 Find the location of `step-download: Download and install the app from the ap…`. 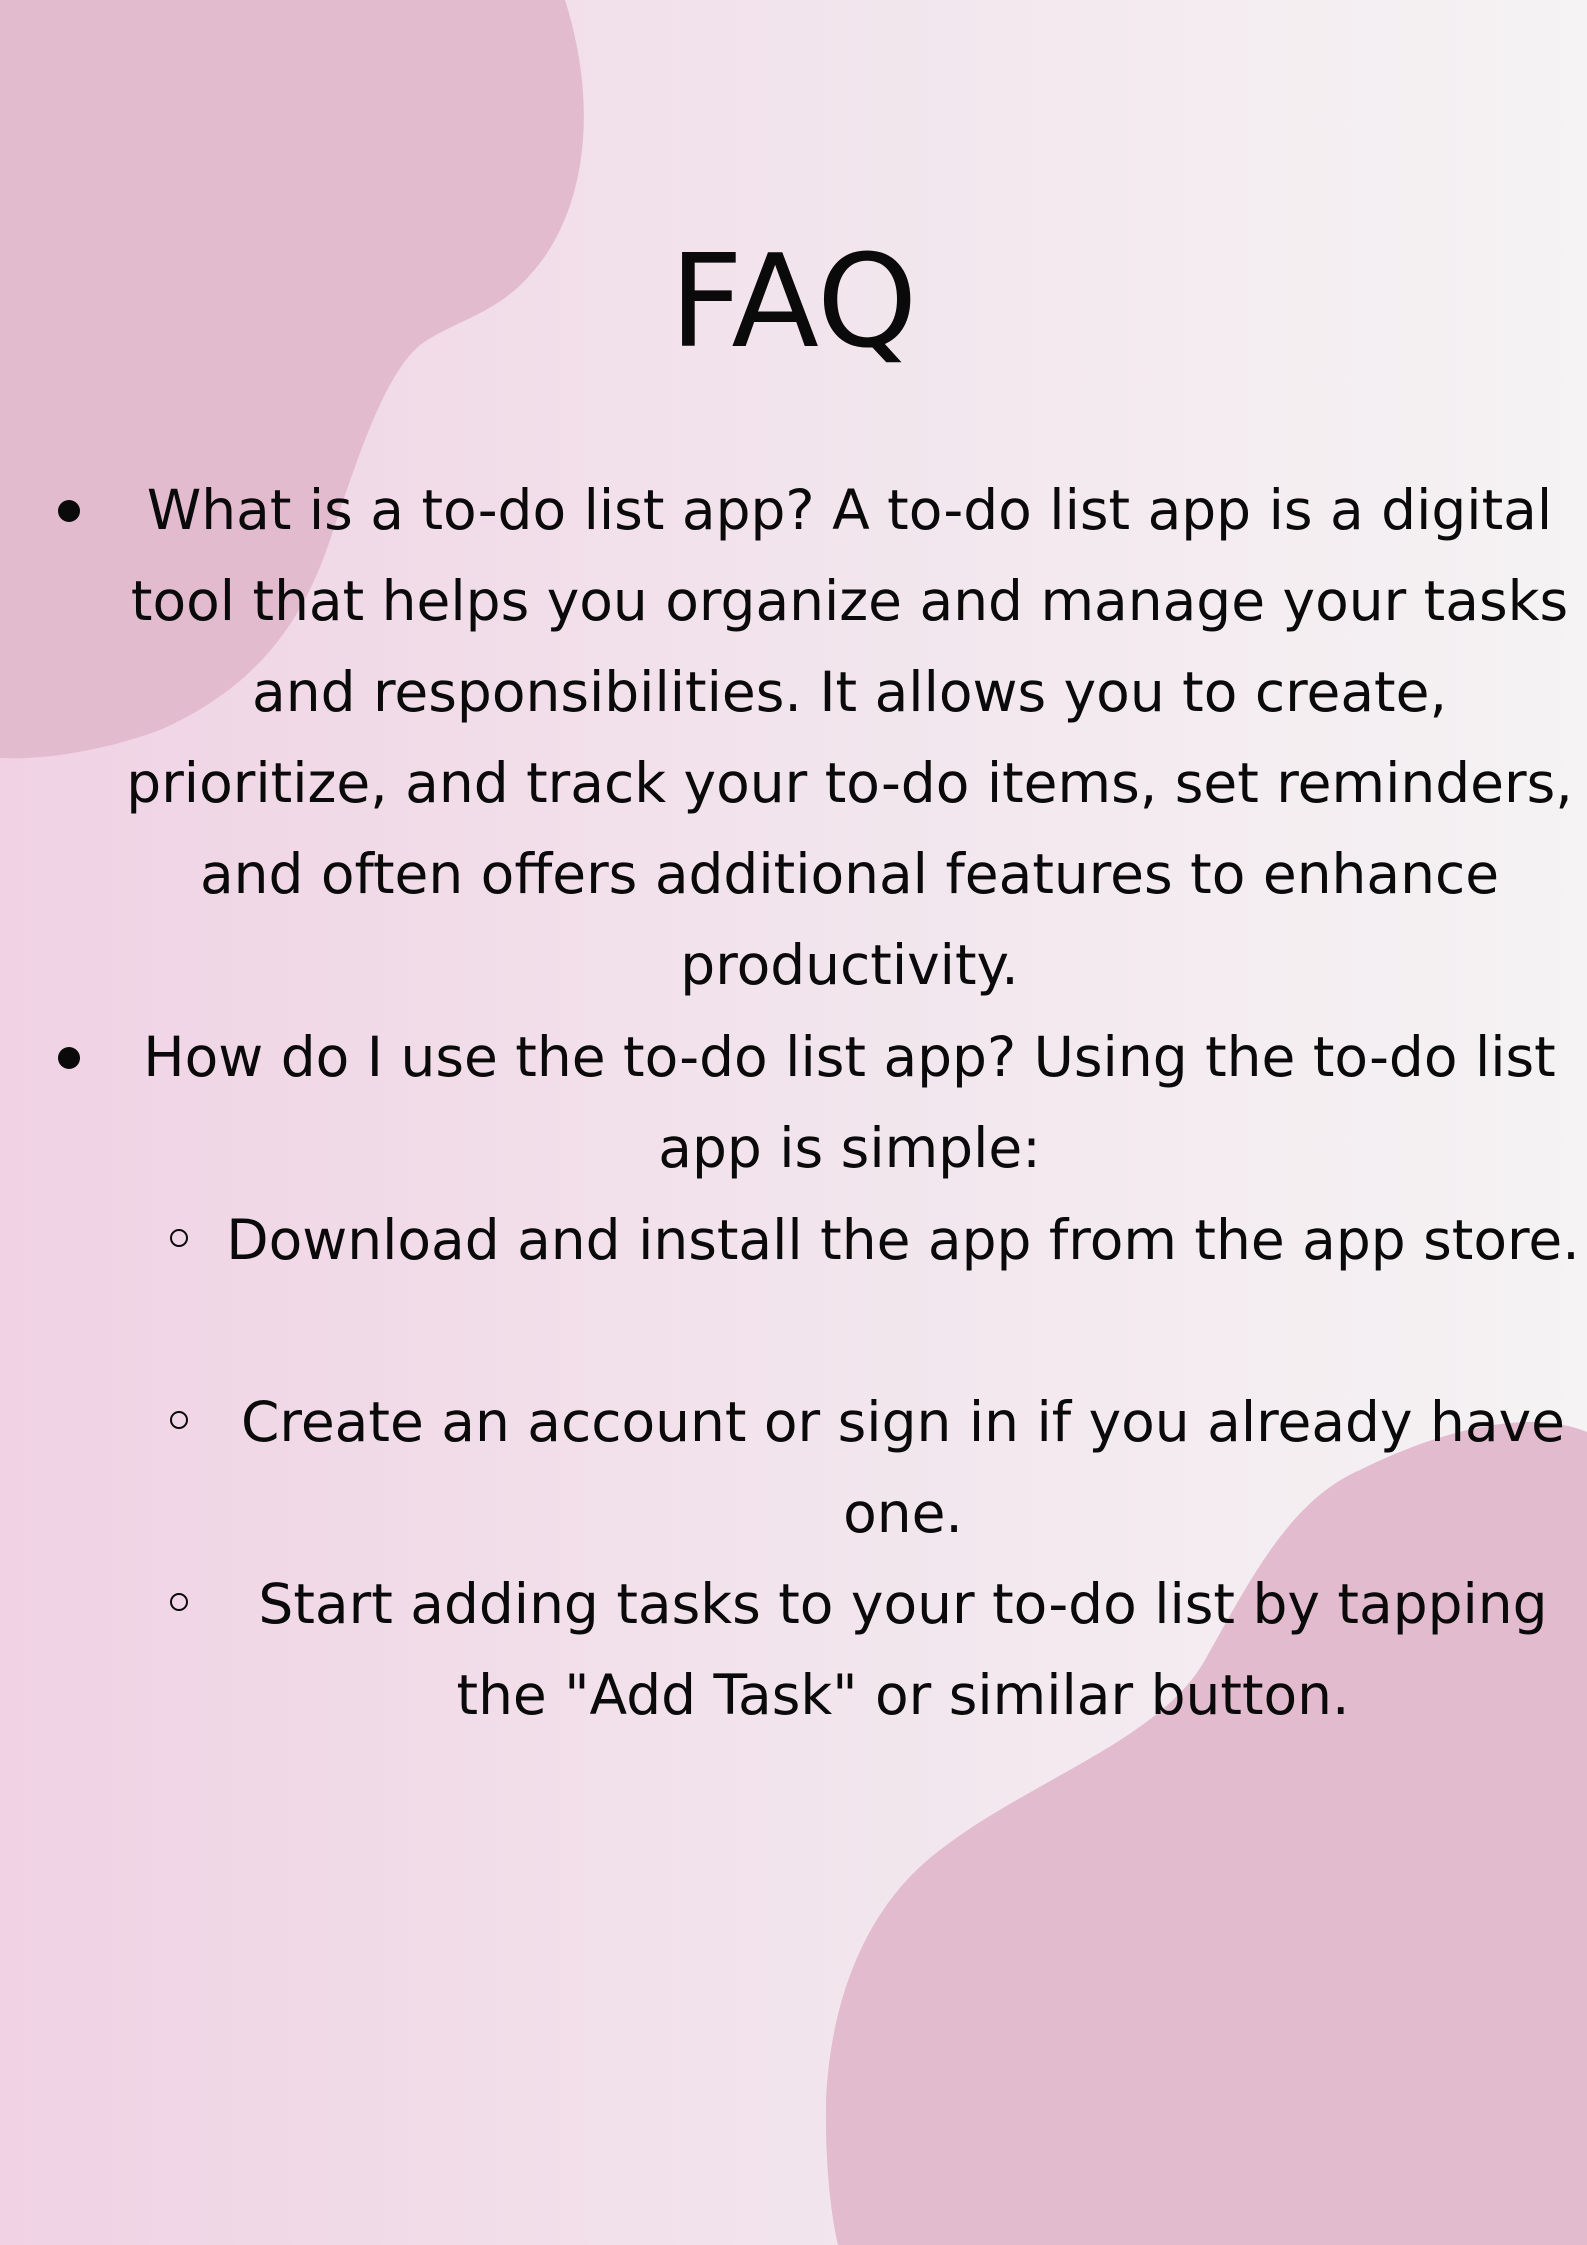

step-download: Download and install the app from the ap… is located at coordinates (903, 1240).